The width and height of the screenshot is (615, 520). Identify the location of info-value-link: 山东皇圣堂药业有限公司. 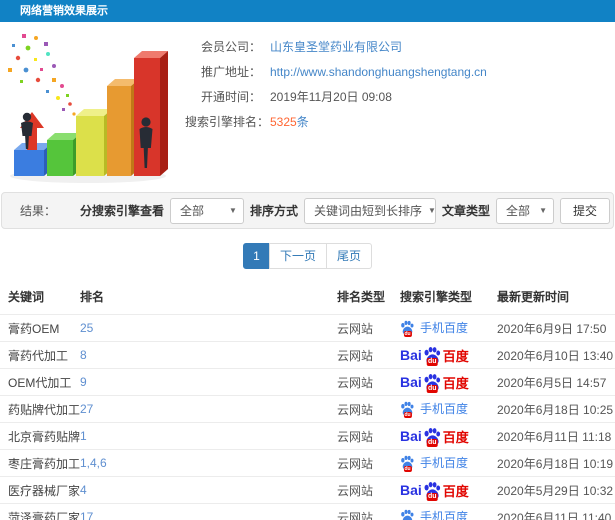
(336, 47).